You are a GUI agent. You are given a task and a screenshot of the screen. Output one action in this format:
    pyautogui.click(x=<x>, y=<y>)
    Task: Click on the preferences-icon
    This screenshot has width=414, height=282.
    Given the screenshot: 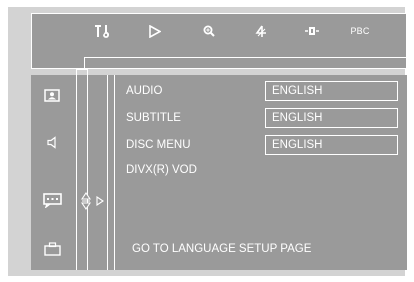 What is the action you would take?
    pyautogui.click(x=52, y=249)
    